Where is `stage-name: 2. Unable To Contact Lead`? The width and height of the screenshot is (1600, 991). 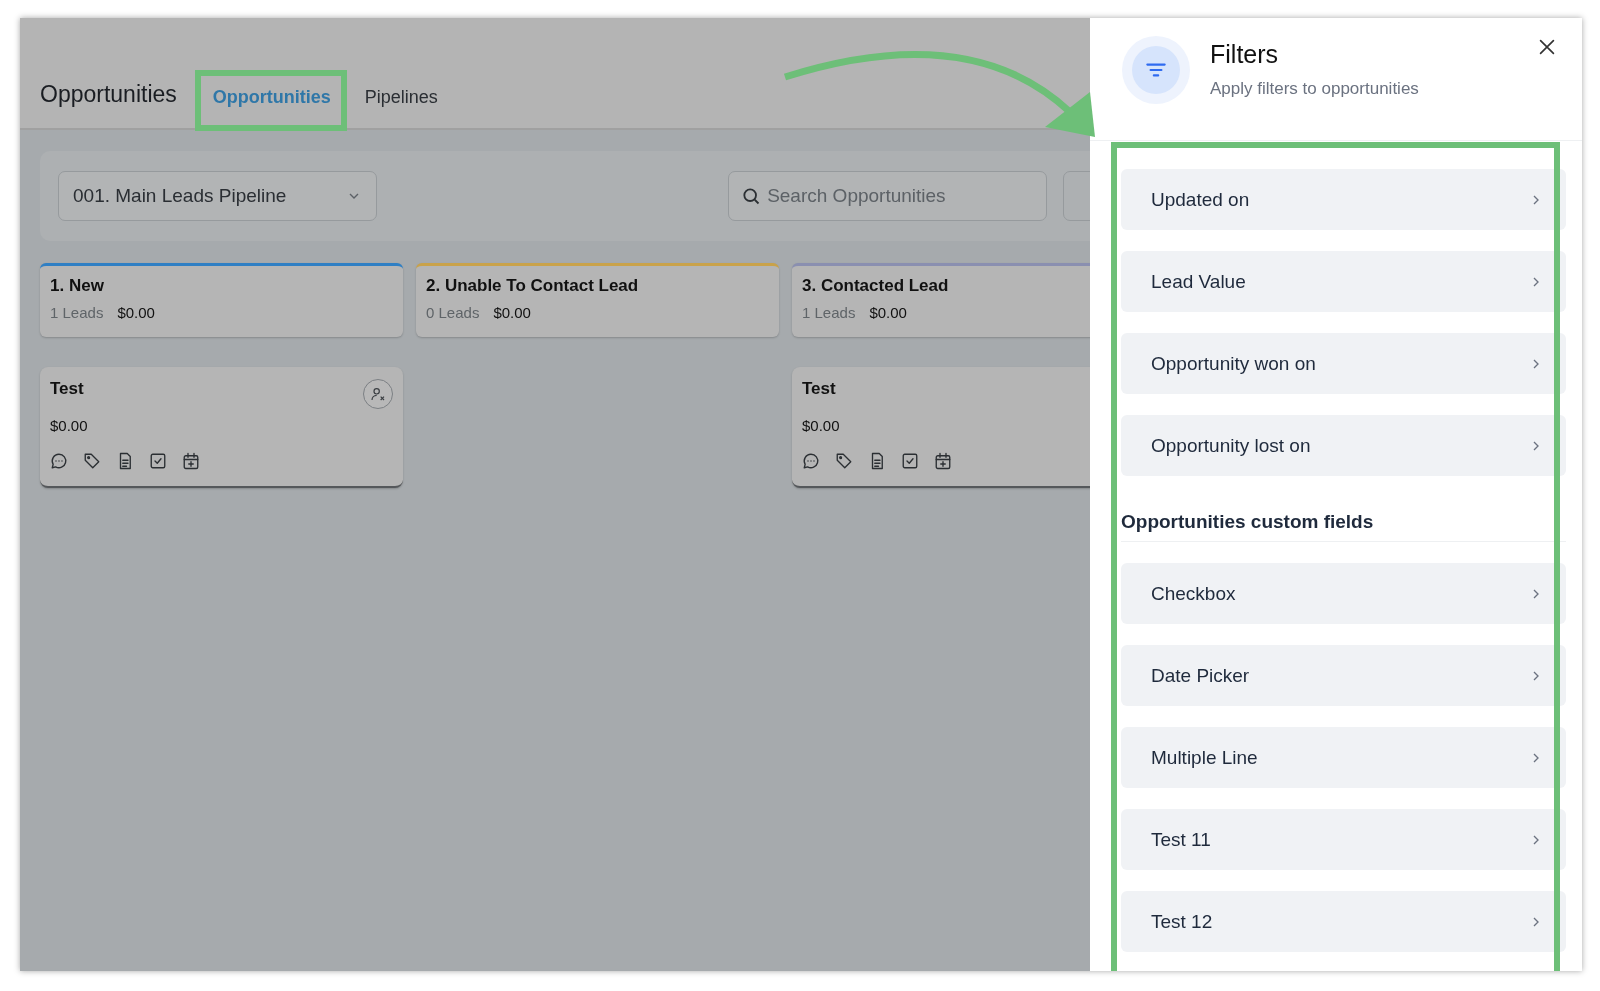
stage-name: 2. Unable To Contact Lead is located at coordinates (533, 286).